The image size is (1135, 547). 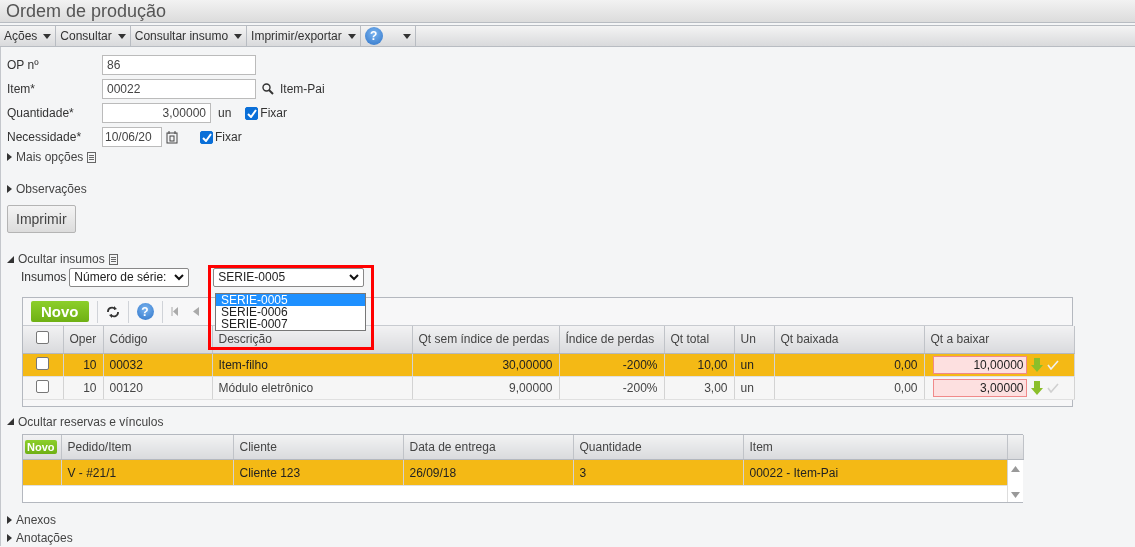 I want to click on column-header: Código, so click(x=157, y=339).